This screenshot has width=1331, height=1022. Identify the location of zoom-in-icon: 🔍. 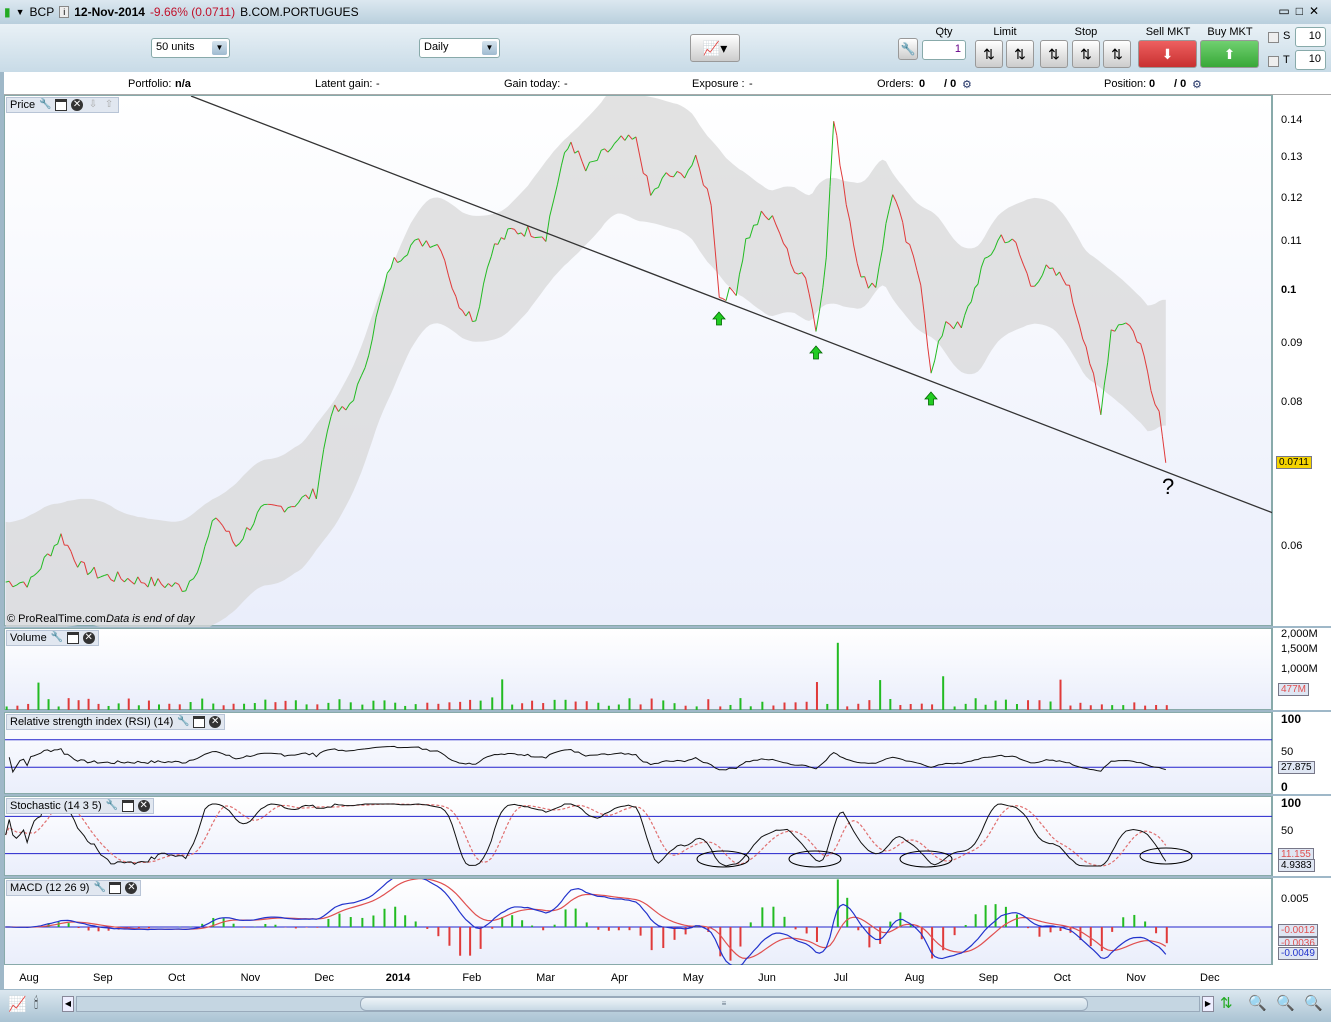
(1313, 1003).